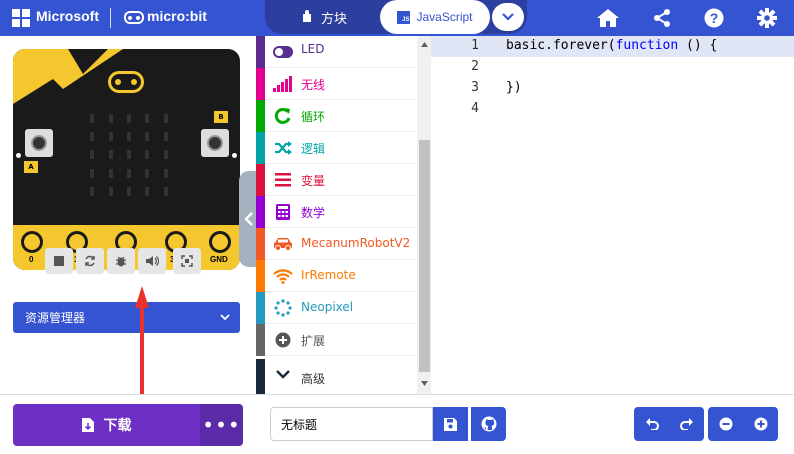 The width and height of the screenshot is (794, 454). I want to click on header-divider, so click(110, 18).